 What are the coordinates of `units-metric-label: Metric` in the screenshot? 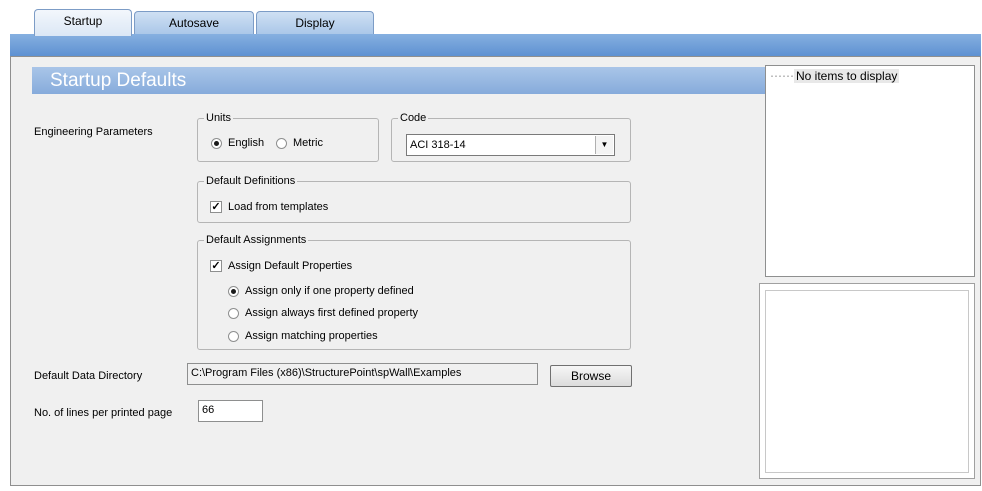 It's located at (308, 143).